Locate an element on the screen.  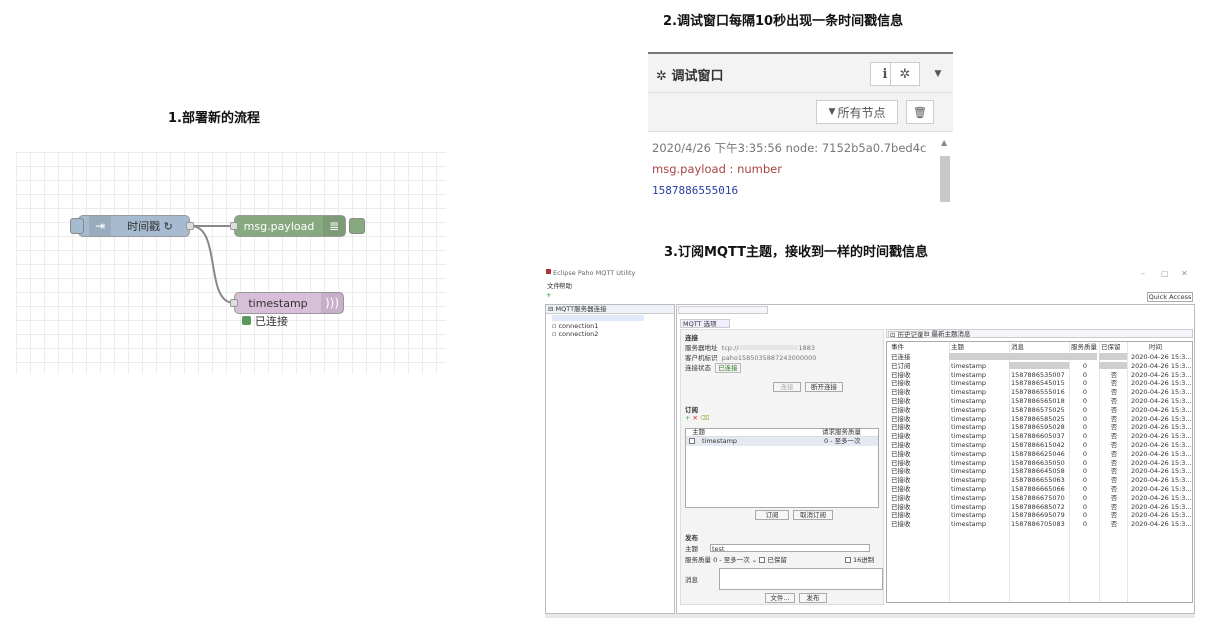
history-cell: 1587886595028 is located at coordinates (1038, 427).